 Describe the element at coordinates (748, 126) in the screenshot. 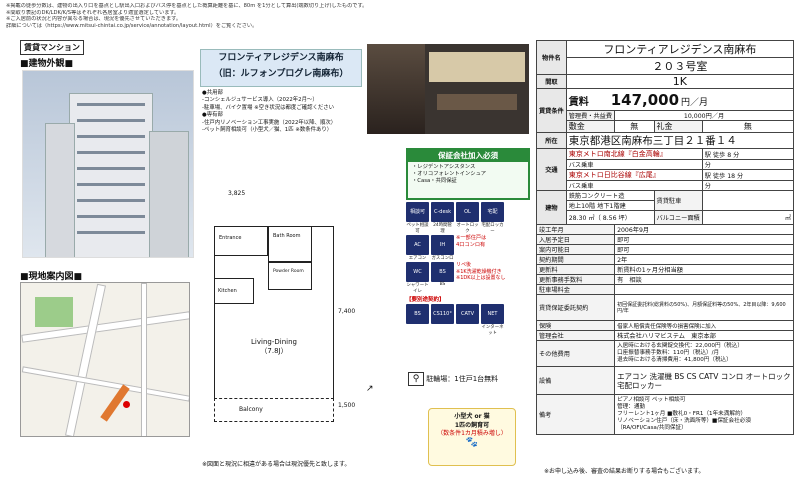

I see `key-money-value: 無` at that location.